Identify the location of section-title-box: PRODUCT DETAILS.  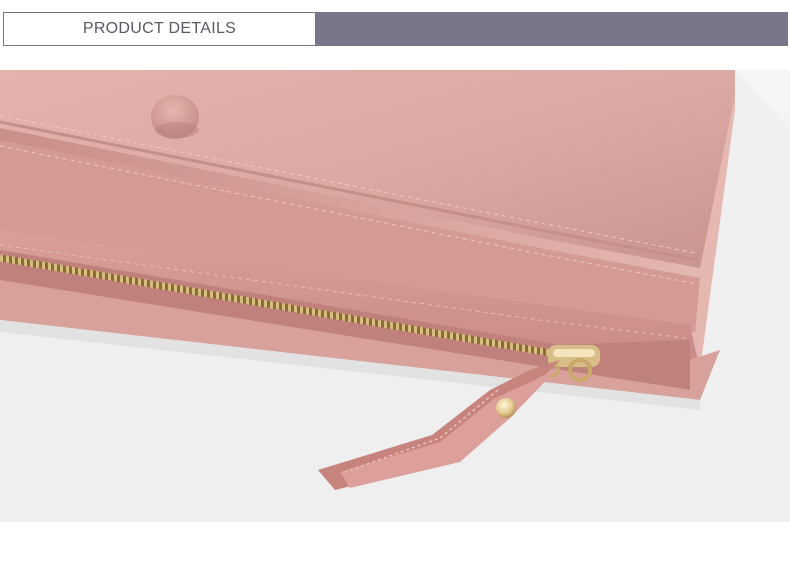
(159, 29).